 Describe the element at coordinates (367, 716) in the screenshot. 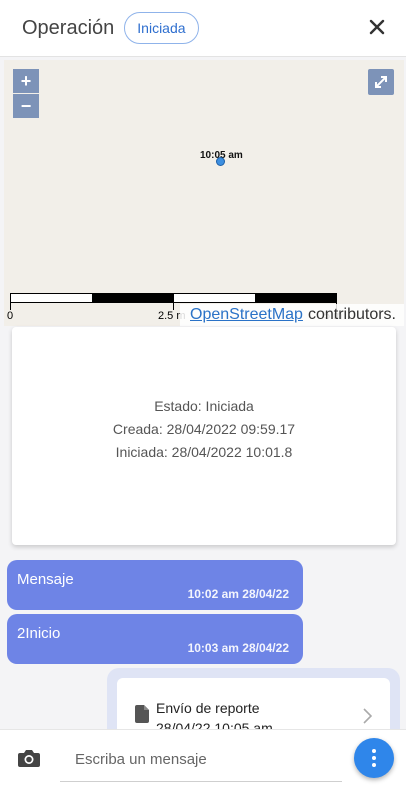

I see `chevron-right-icon` at that location.